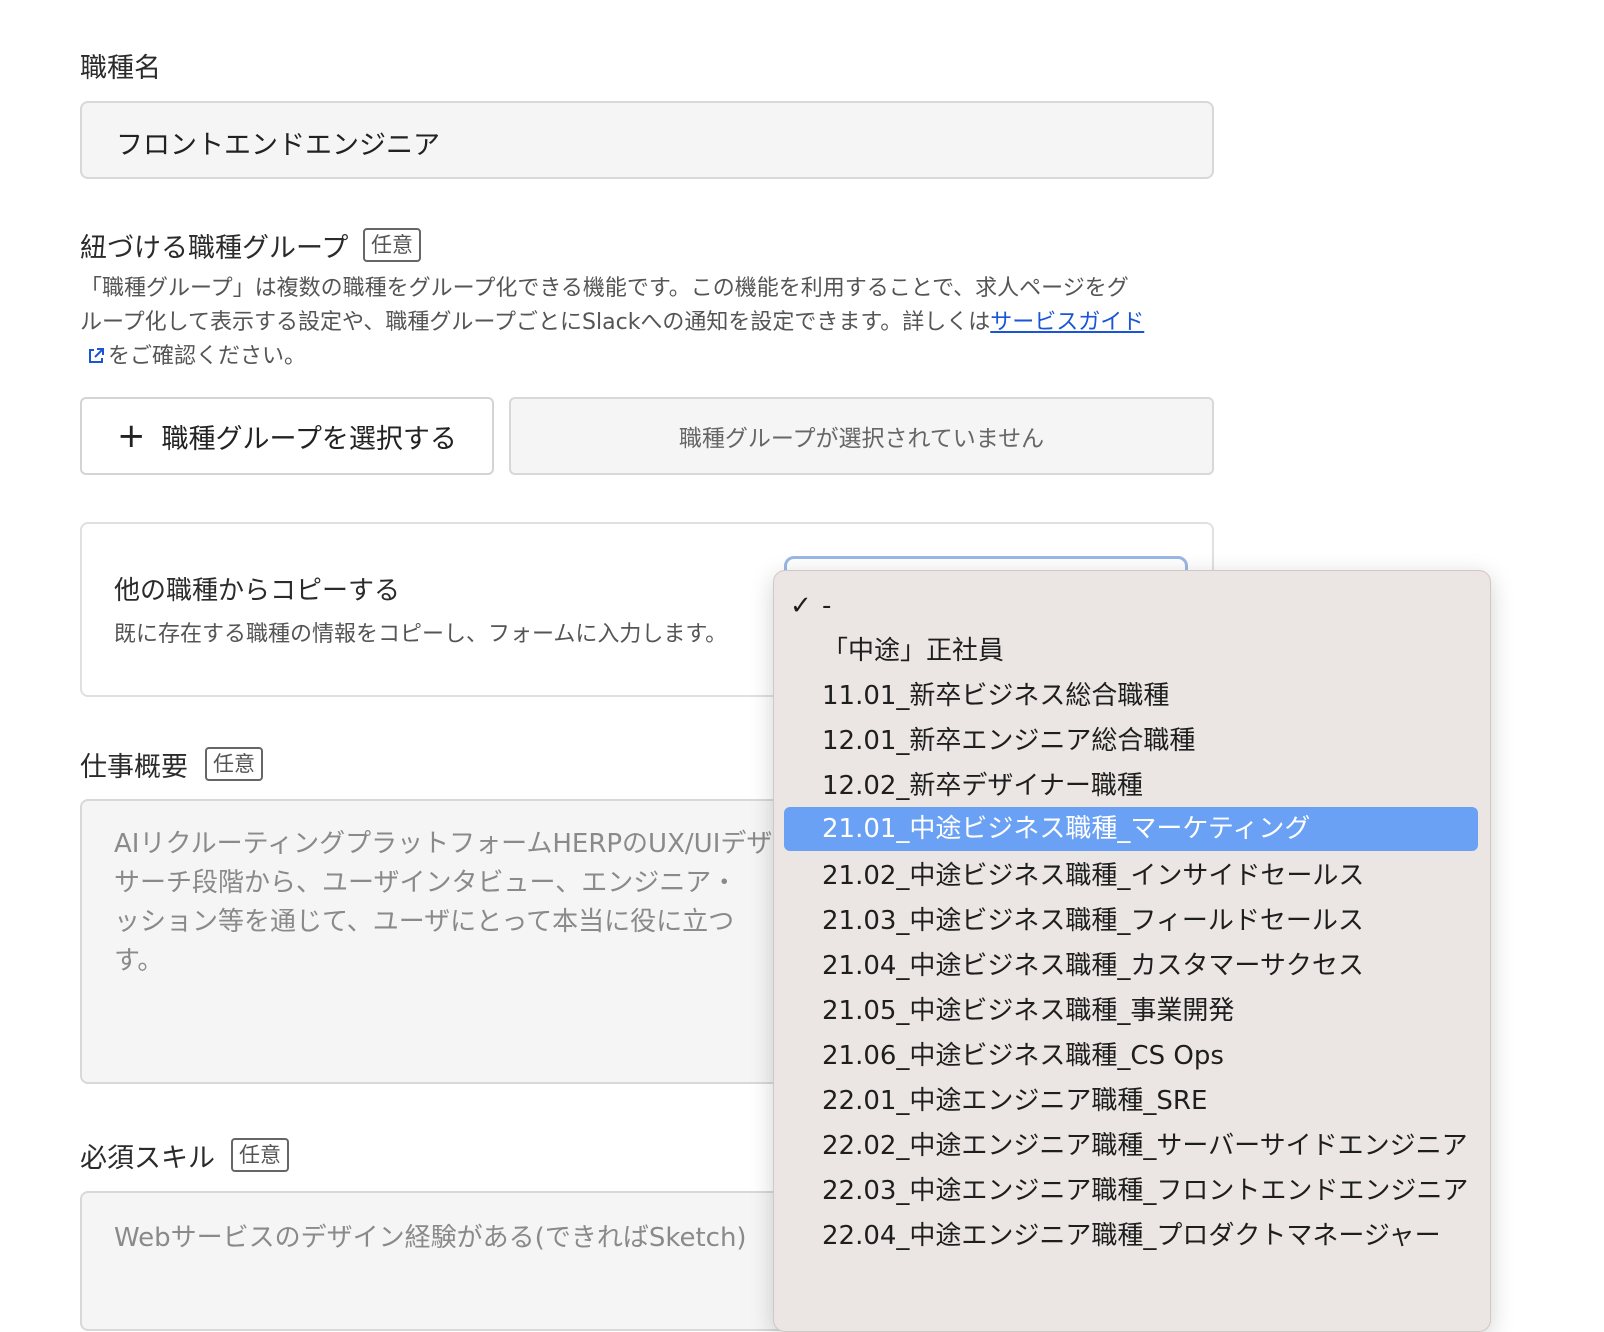 Image resolution: width=1604 pixels, height=1332 pixels. Describe the element at coordinates (1093, 921) in the screenshot. I see `dropdown-item-label: 21.03_中途ビジネス職種_フィールドセールス` at that location.